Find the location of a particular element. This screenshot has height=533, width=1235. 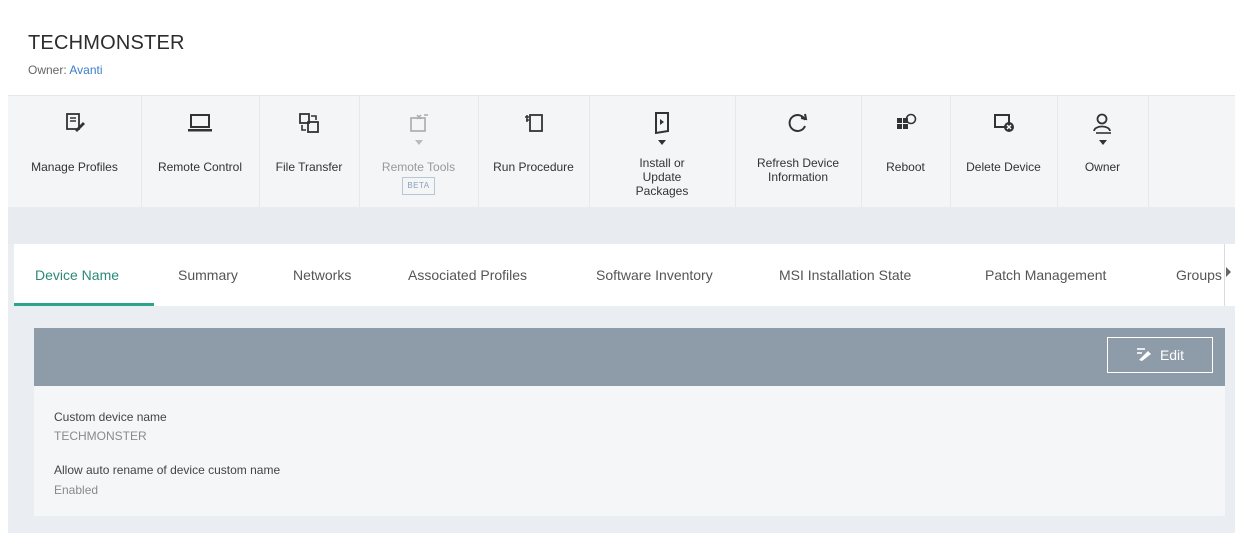

beta-badge: BETA is located at coordinates (418, 186).